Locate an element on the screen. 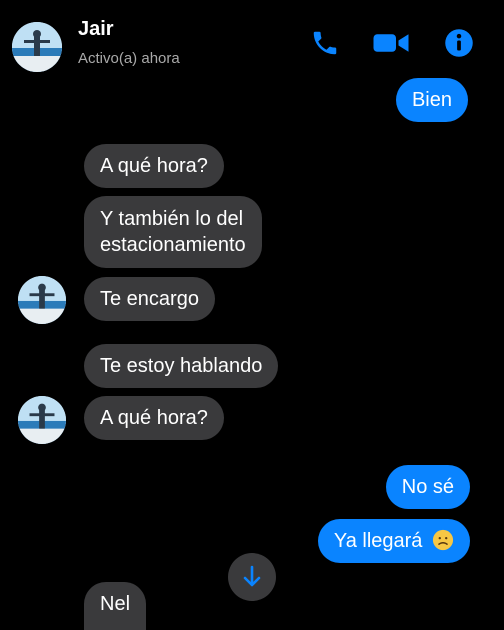 Image resolution: width=504 pixels, height=630 pixels. contact-status: Activo(a) ahora is located at coordinates (129, 58).